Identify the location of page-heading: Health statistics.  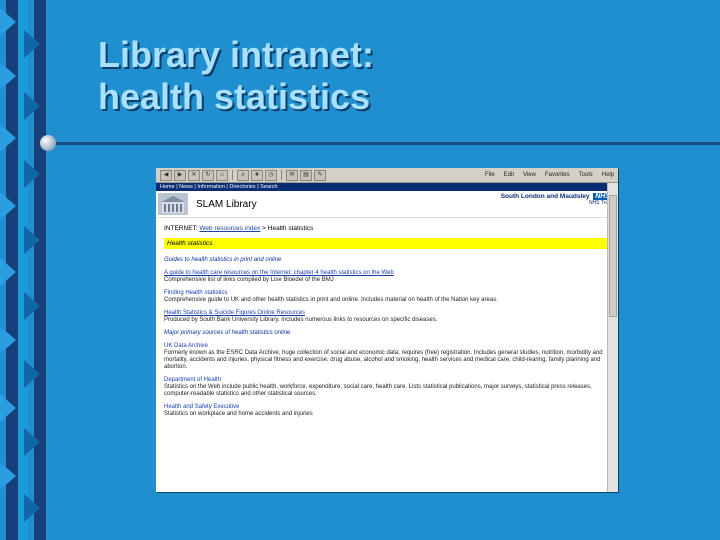
(387, 243).